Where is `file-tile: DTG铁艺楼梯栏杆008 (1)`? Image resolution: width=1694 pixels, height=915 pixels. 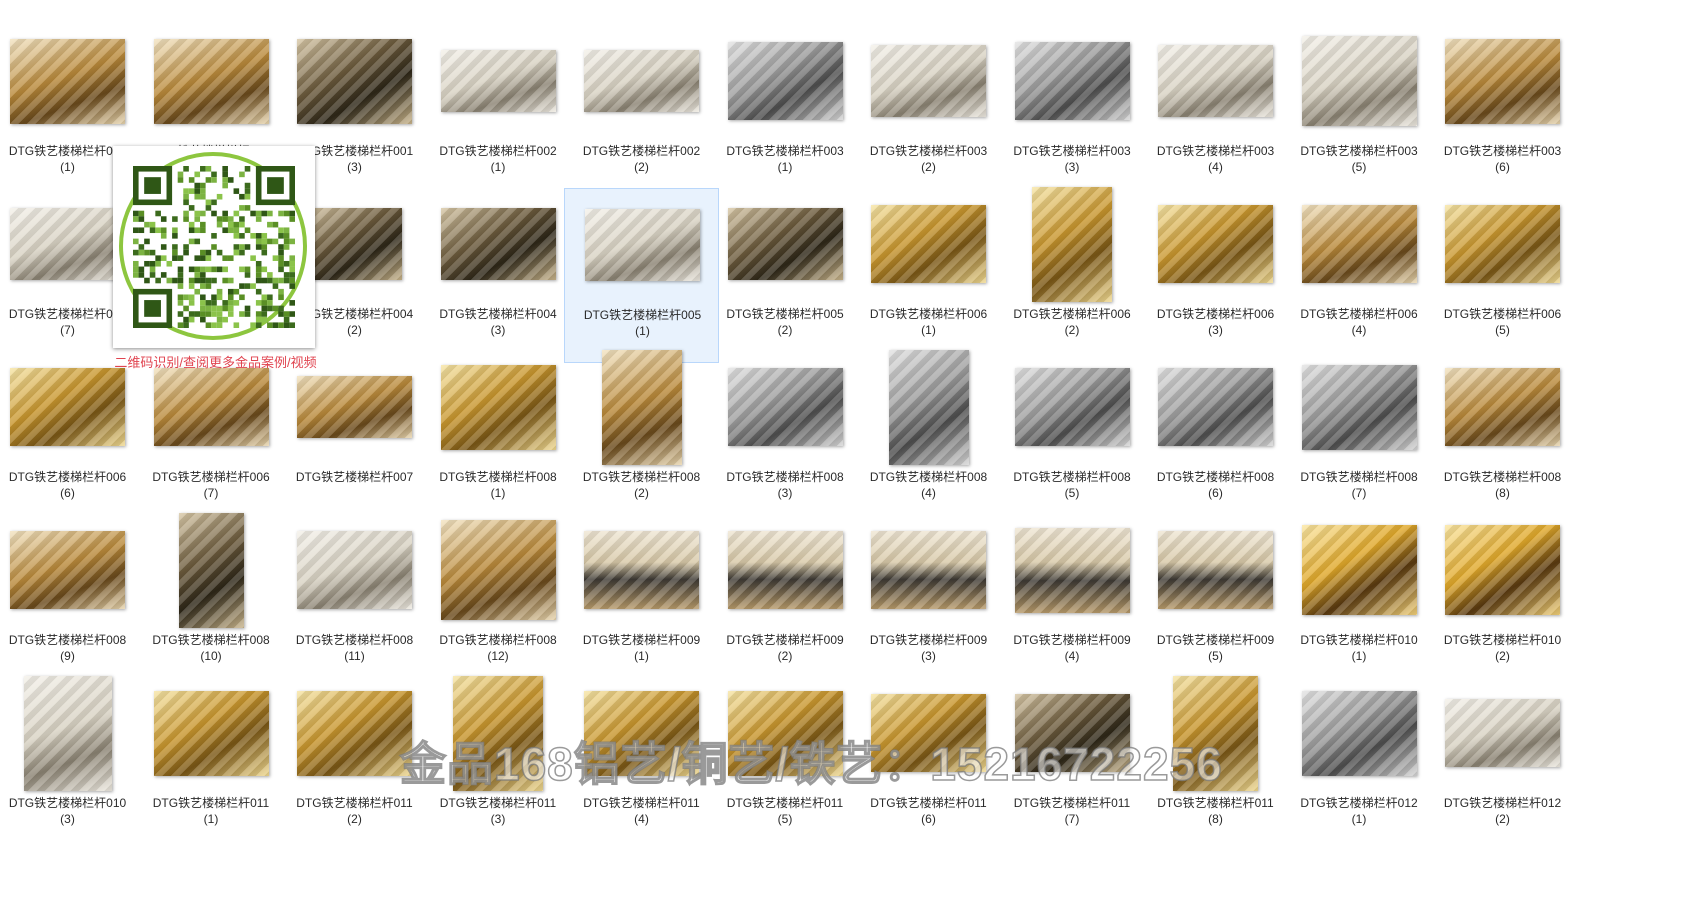 file-tile: DTG铁艺楼梯栏杆008 (1) is located at coordinates (498, 438).